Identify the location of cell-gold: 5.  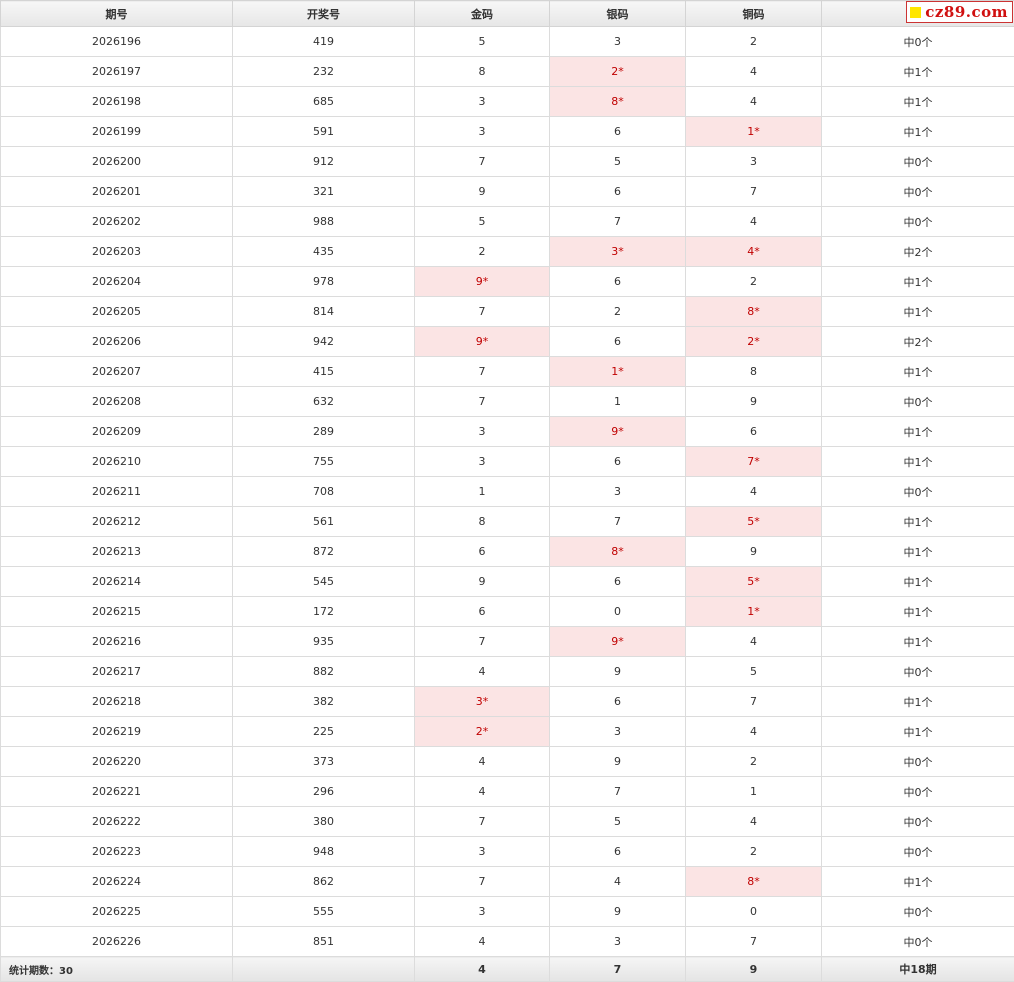
(482, 222).